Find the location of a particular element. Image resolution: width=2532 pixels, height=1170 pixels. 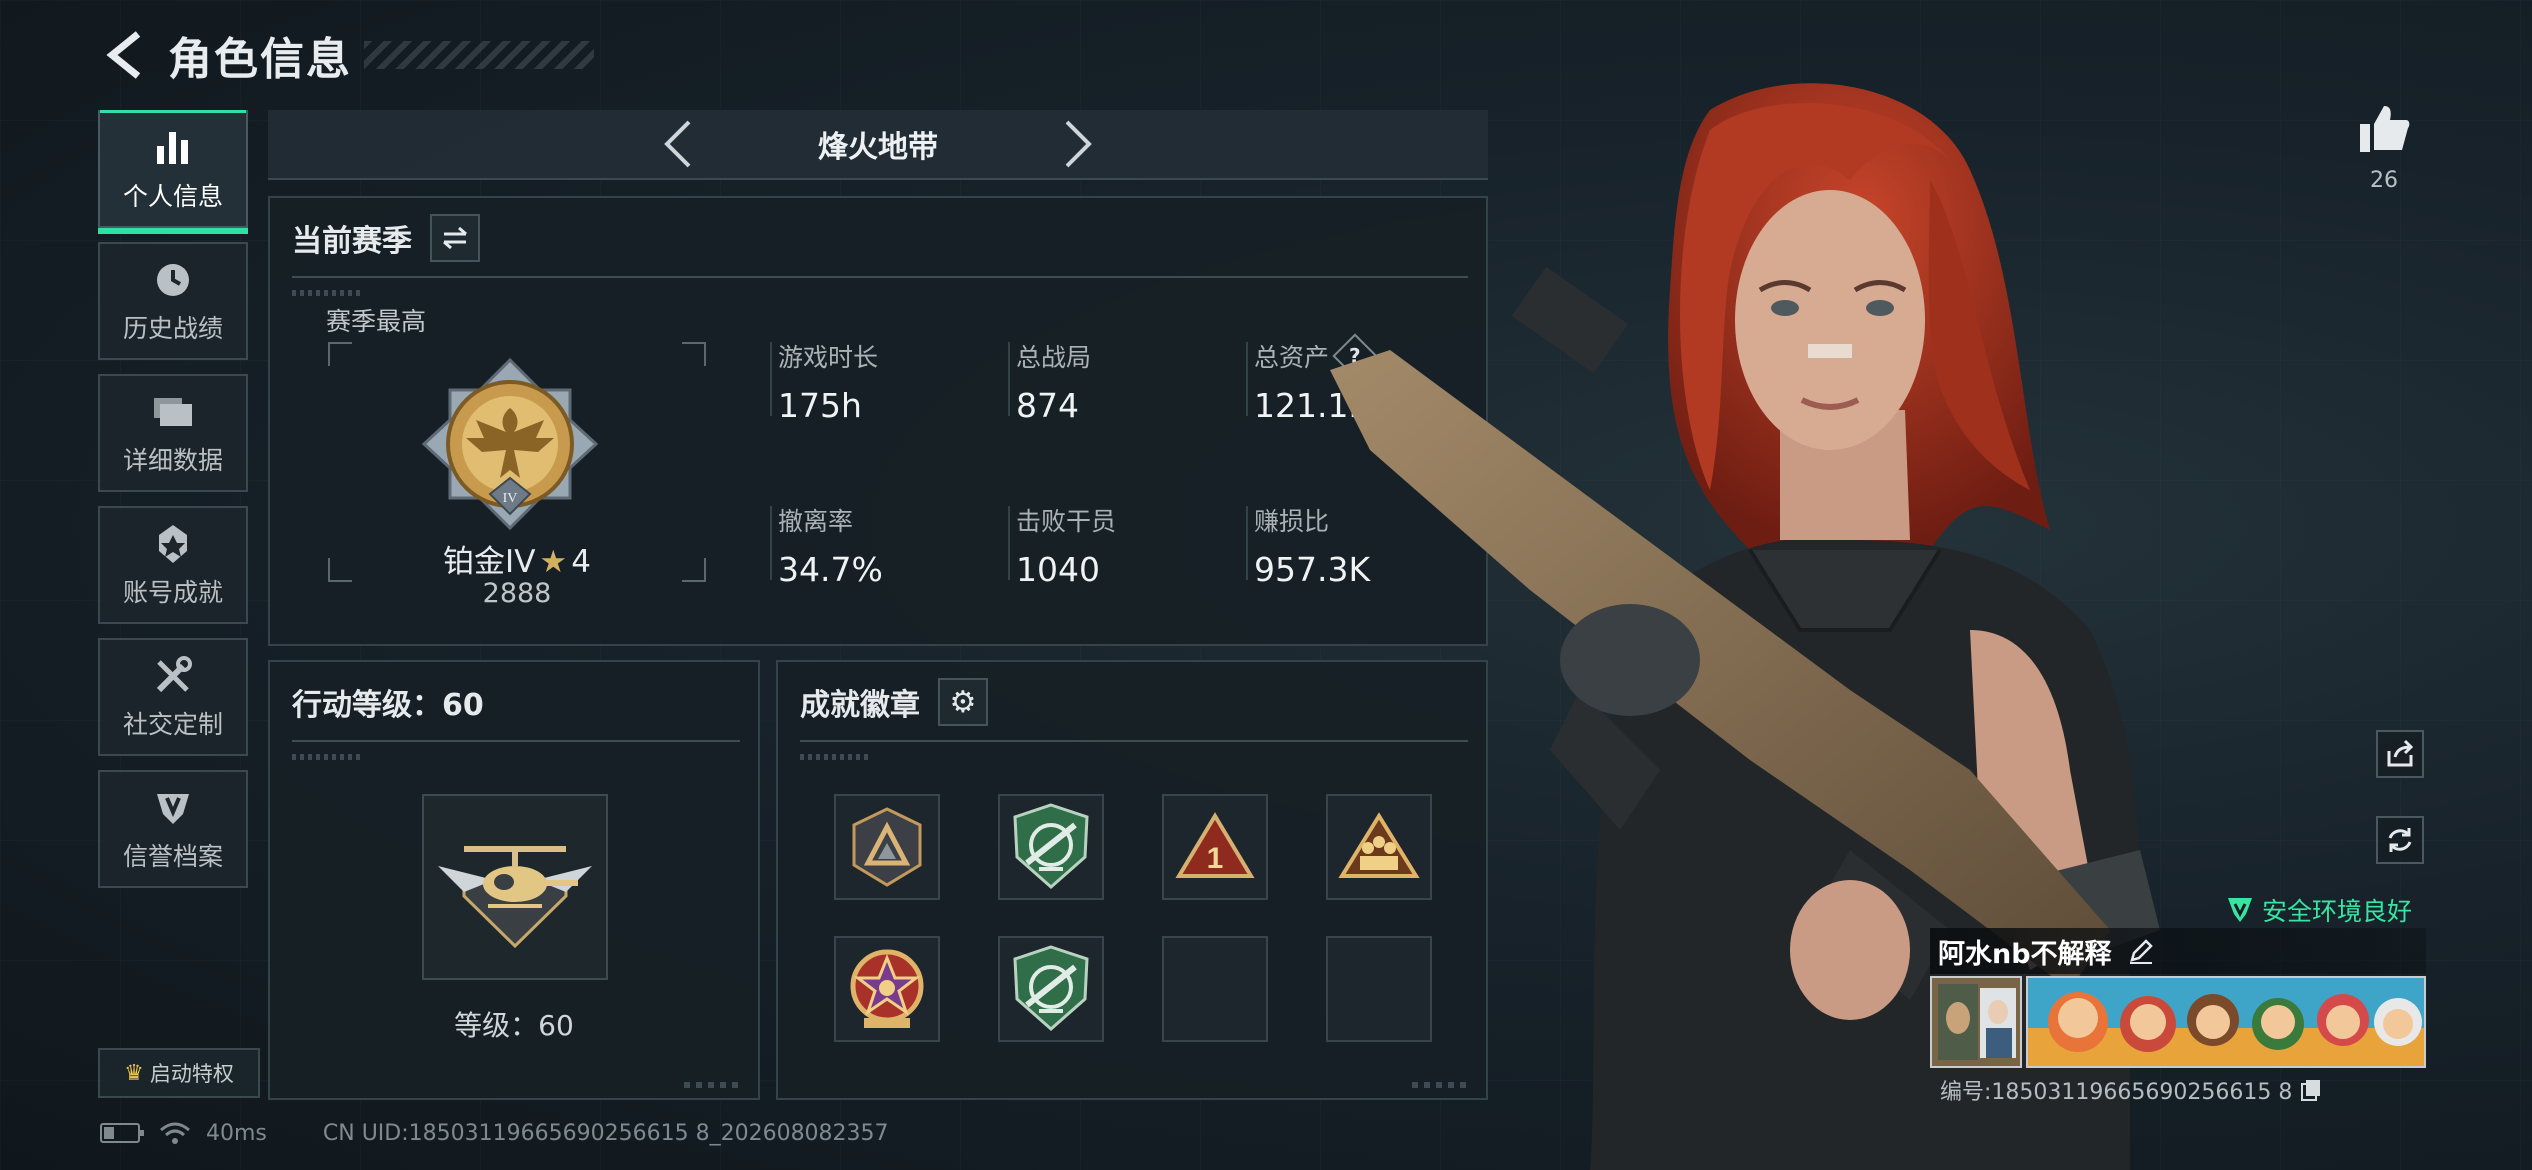

sidebar-item-label: 信誉档案 is located at coordinates (172, 856).